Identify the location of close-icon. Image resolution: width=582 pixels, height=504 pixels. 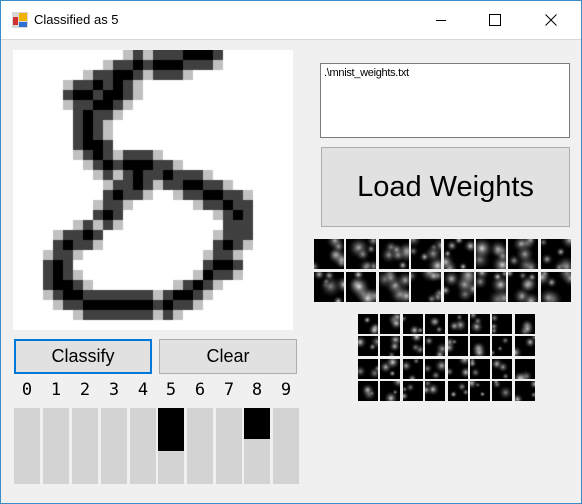
(551, 20).